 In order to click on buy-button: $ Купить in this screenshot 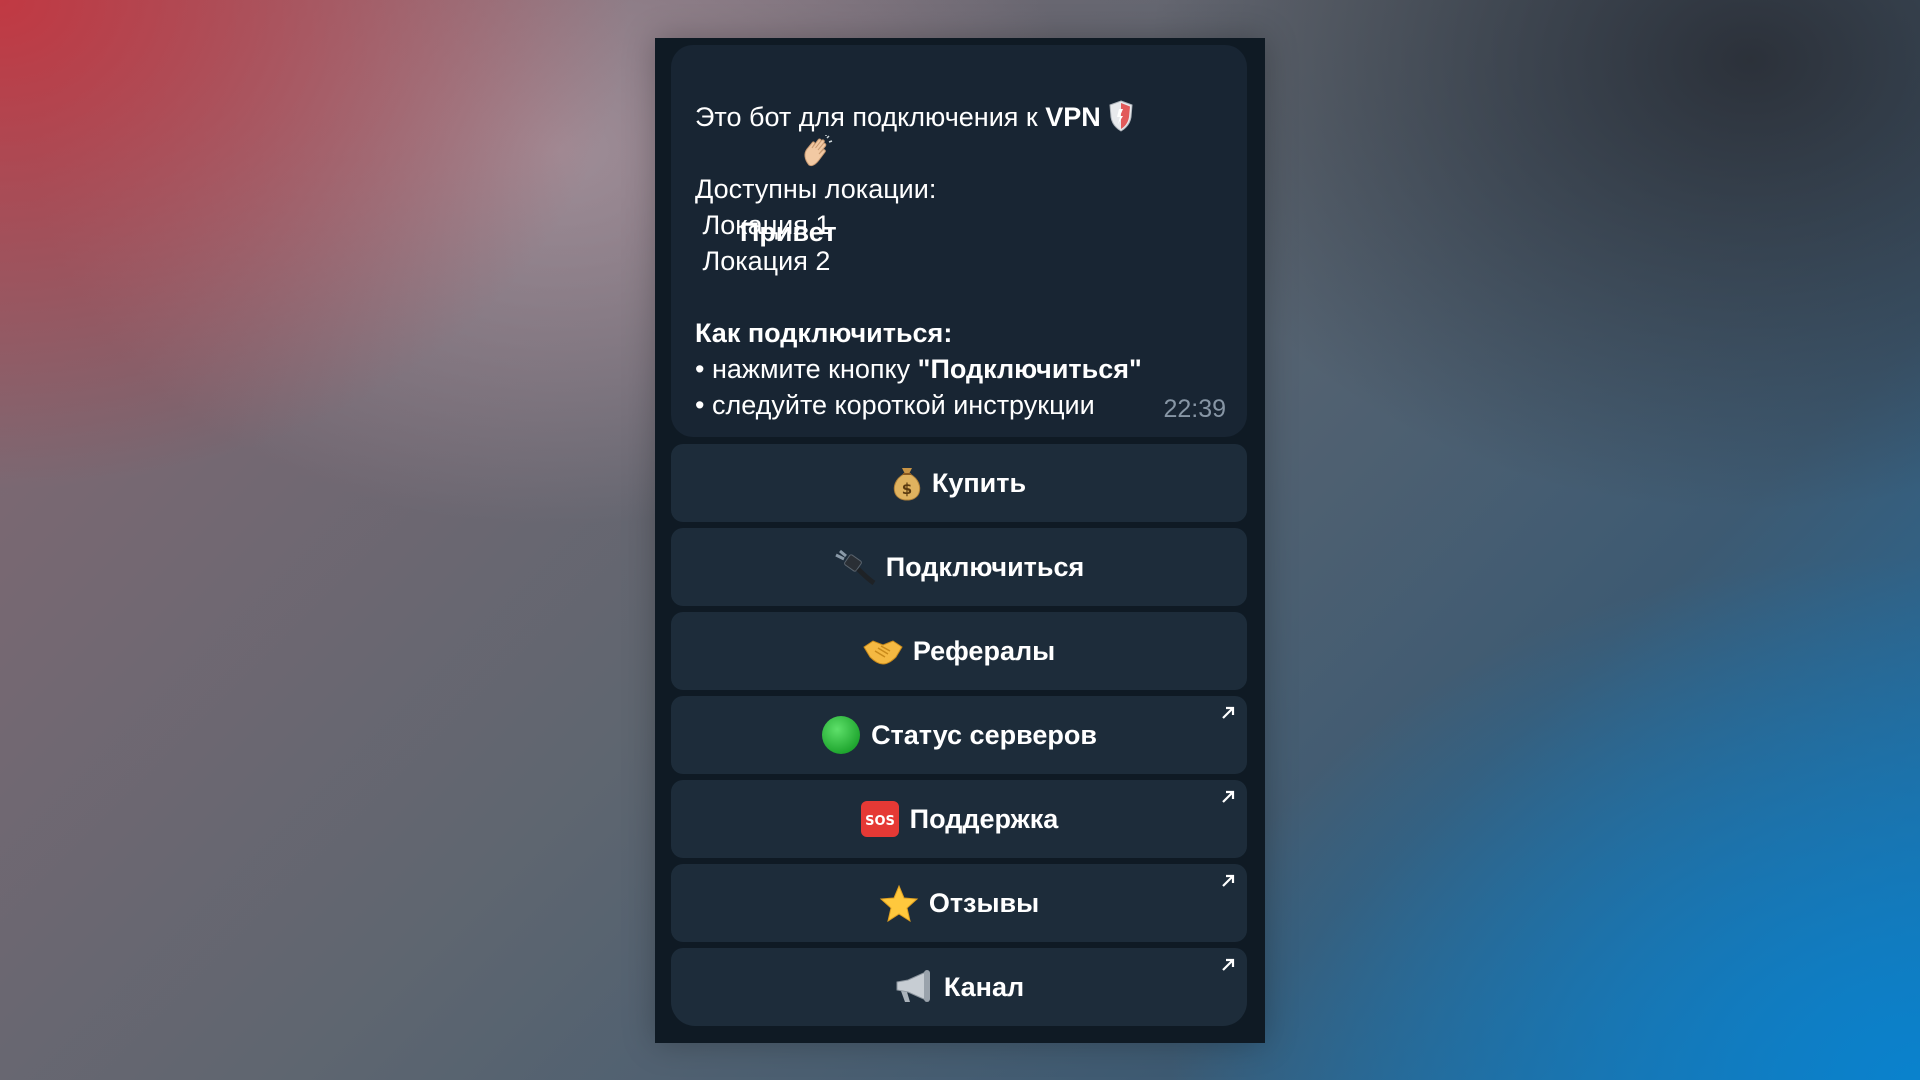, I will do `click(959, 483)`.